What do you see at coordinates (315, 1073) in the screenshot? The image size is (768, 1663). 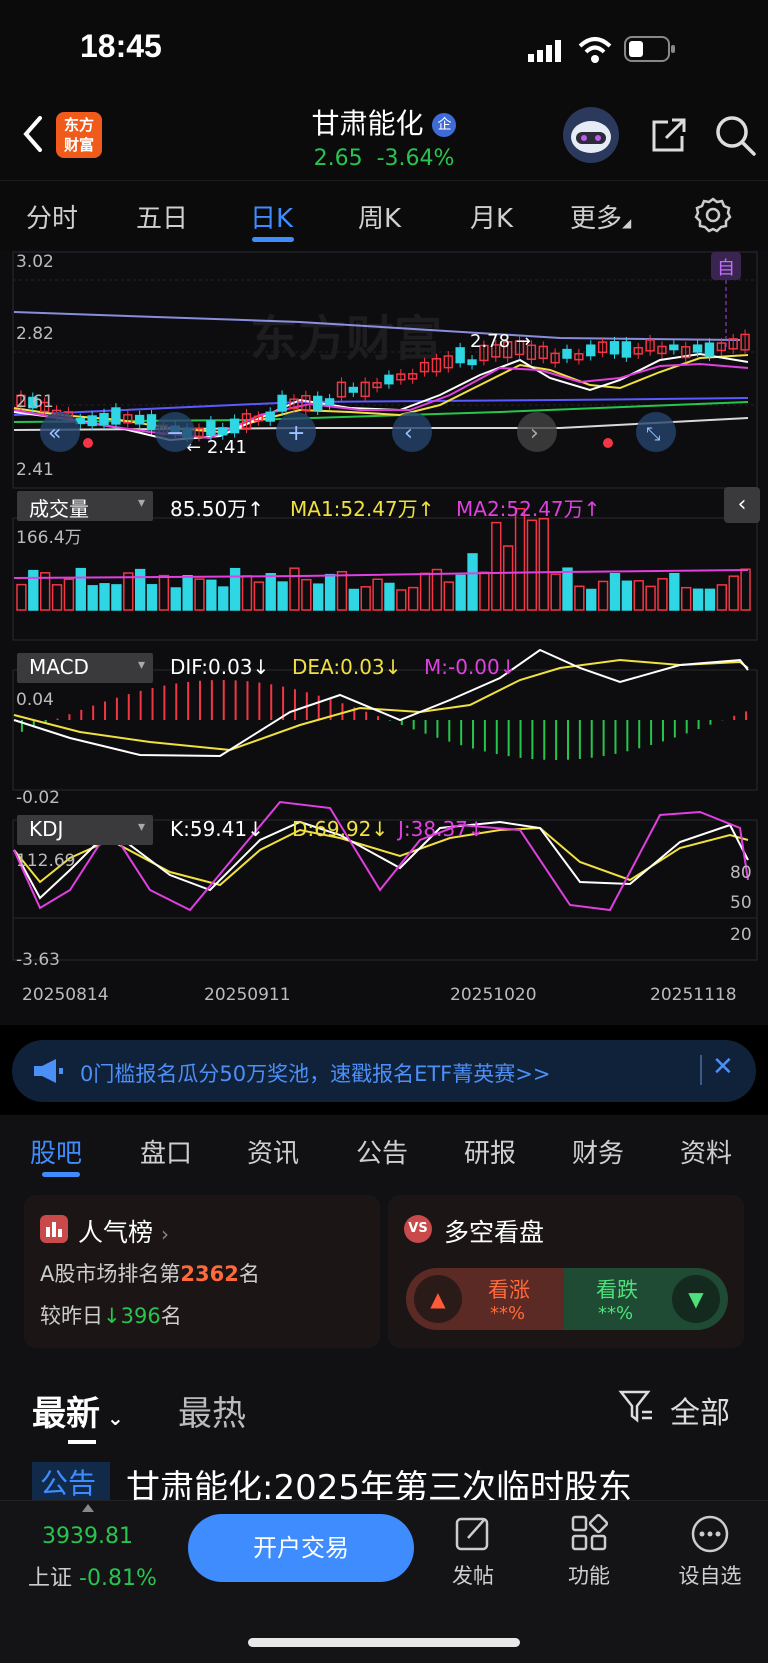 I see `banner-text: 0门槛报名瓜分50万奖池，速戳报名ETF菁英赛>>` at bounding box center [315, 1073].